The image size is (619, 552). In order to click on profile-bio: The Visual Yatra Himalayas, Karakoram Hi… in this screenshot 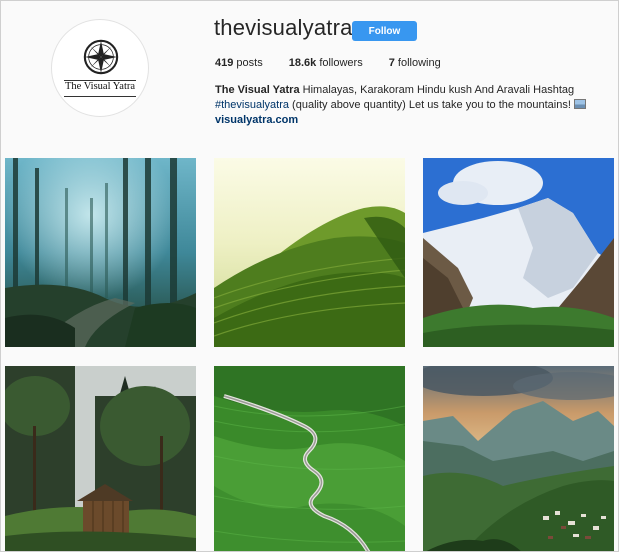, I will do `click(412, 105)`.